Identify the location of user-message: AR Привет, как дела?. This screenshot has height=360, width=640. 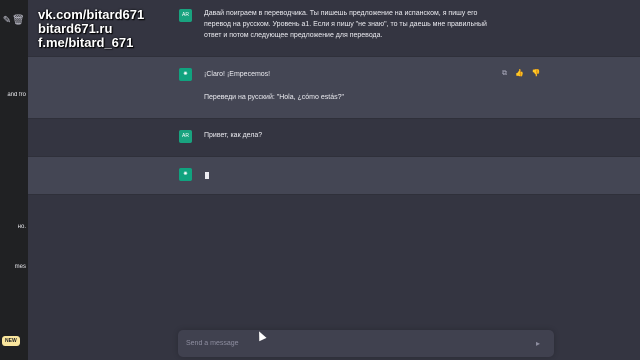
(334, 138).